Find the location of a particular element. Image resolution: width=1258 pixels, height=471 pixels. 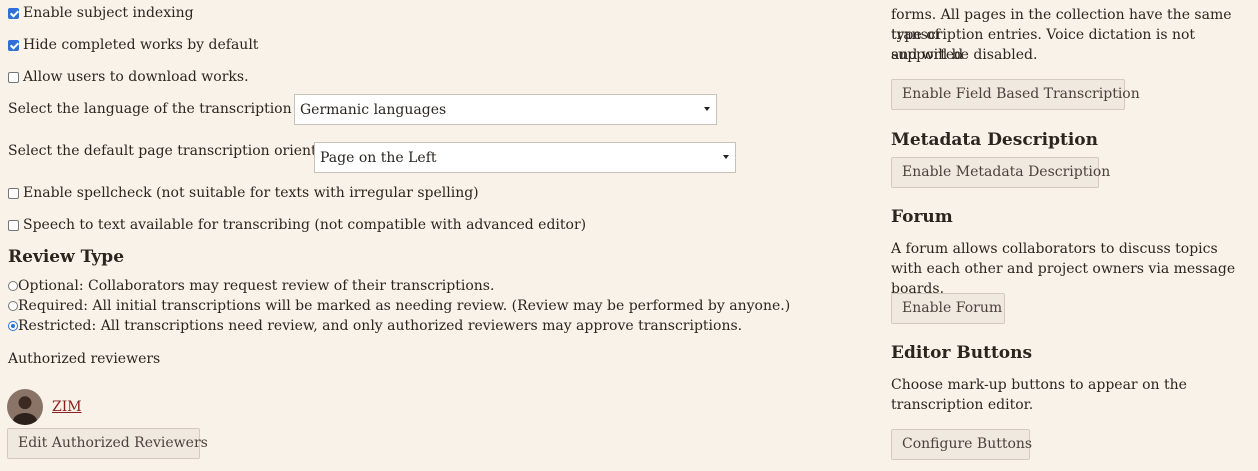

metadata-description-heading: Metadata Description is located at coordinates (994, 140).